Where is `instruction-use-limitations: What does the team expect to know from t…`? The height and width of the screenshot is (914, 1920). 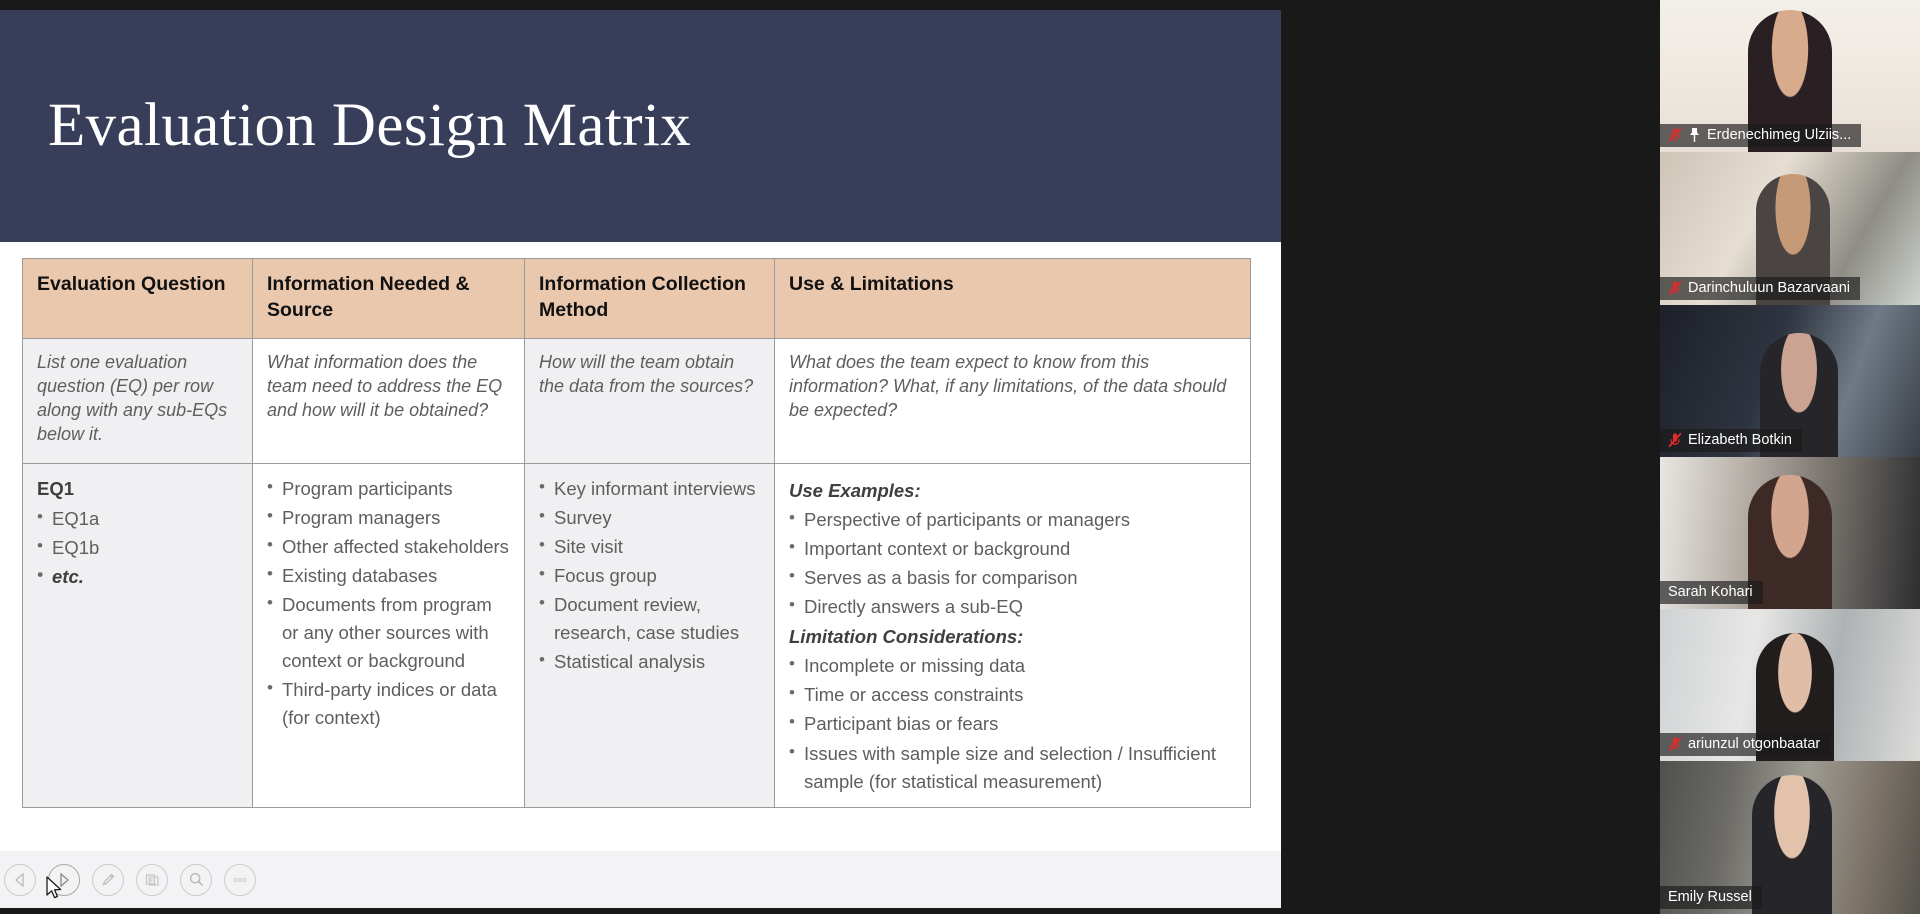
instruction-use-limitations: What does the team expect to know from t… is located at coordinates (1012, 400).